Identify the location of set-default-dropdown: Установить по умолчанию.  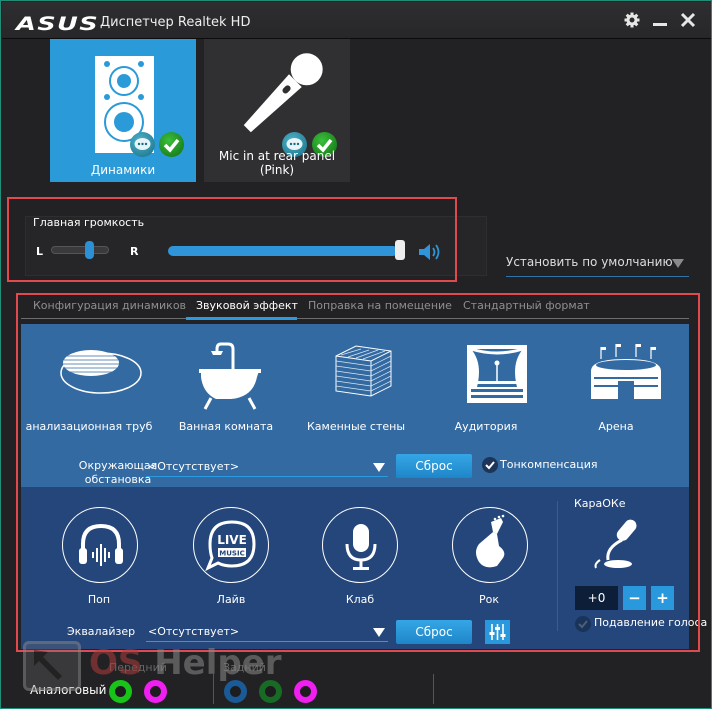
(597, 266).